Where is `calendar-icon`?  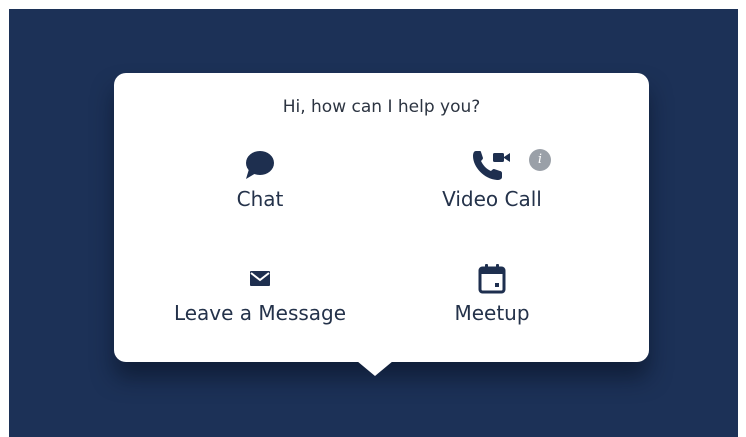 calendar-icon is located at coordinates (492, 279).